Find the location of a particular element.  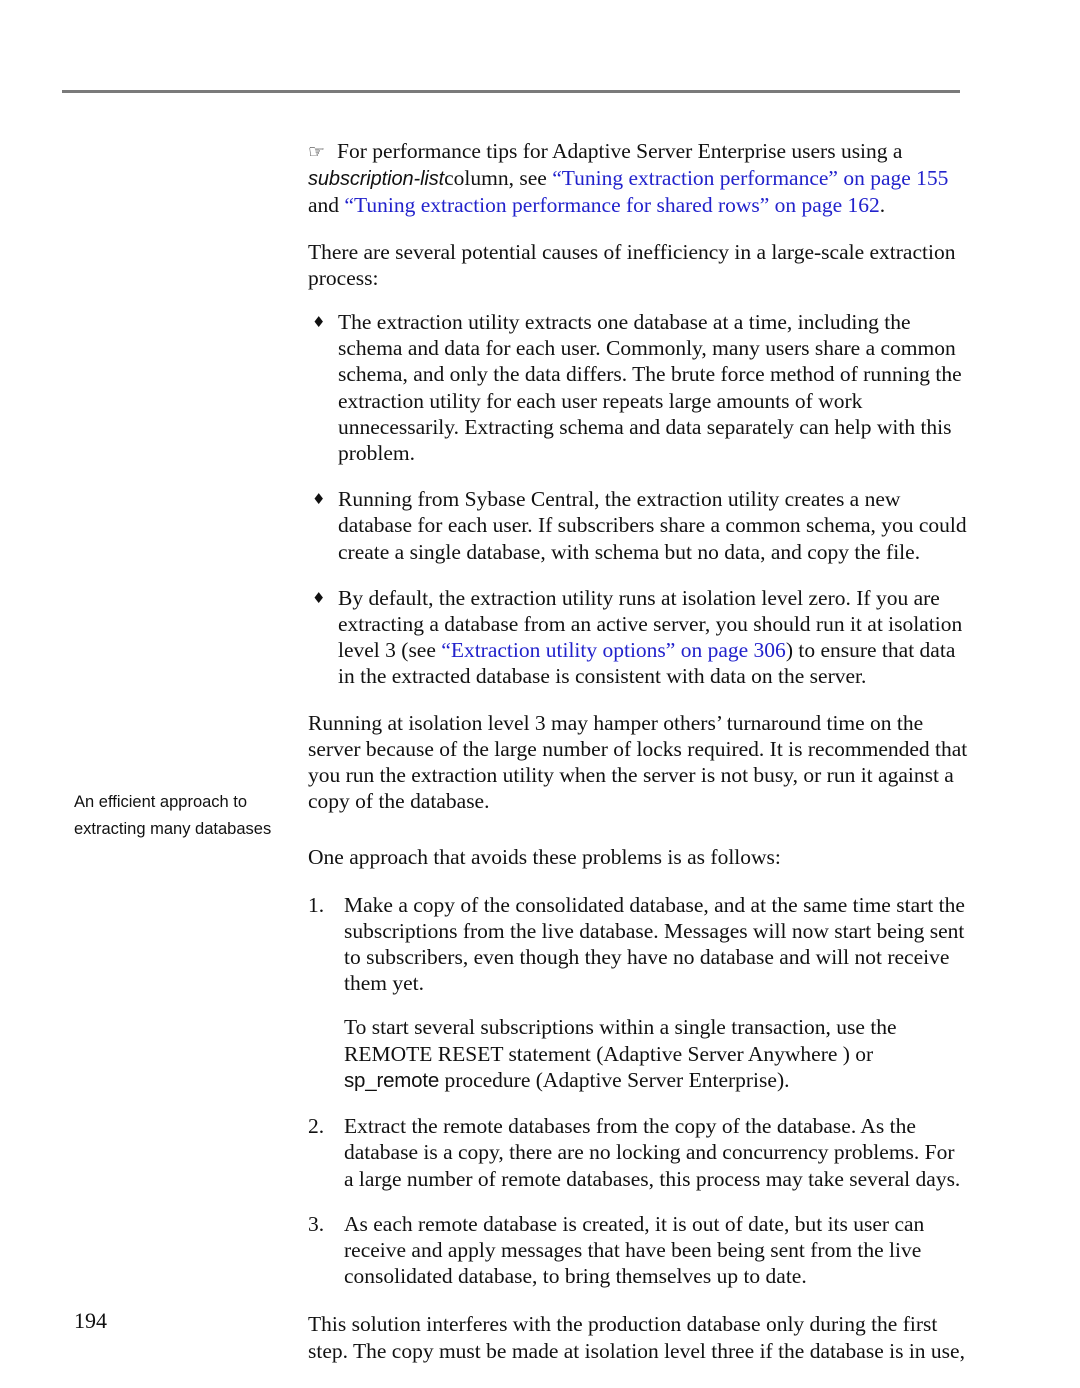

step-number-2: 2. is located at coordinates (316, 1126).